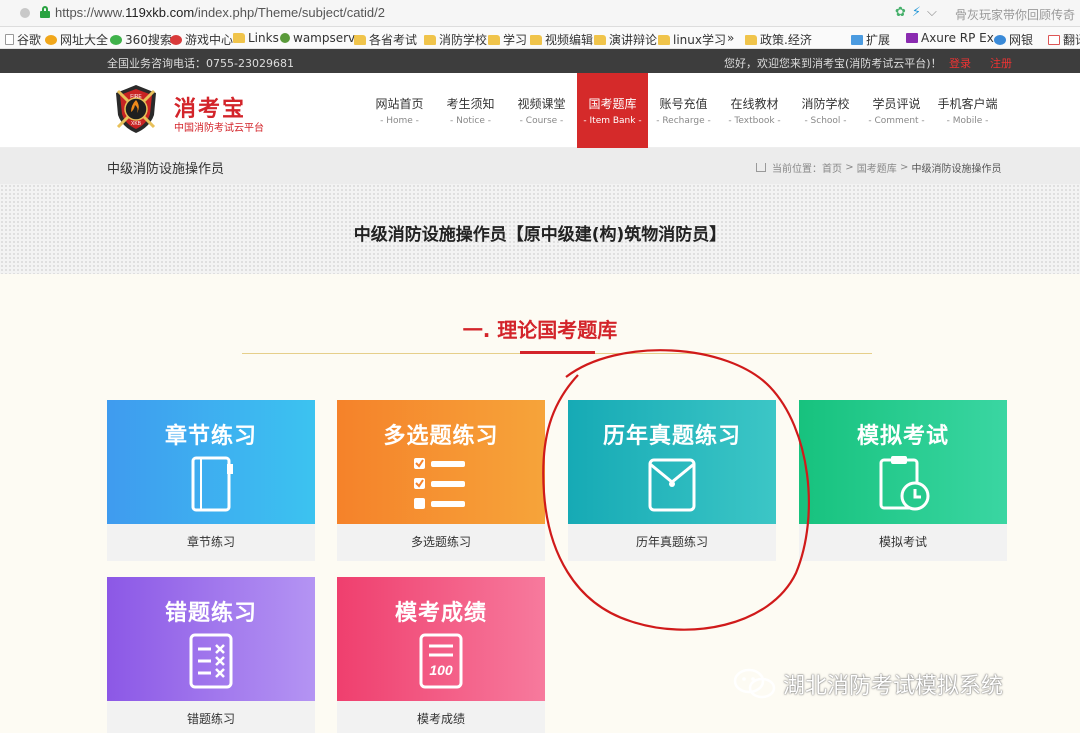  What do you see at coordinates (1064, 39) in the screenshot?
I see `bookmark-item: 翻译` at bounding box center [1064, 39].